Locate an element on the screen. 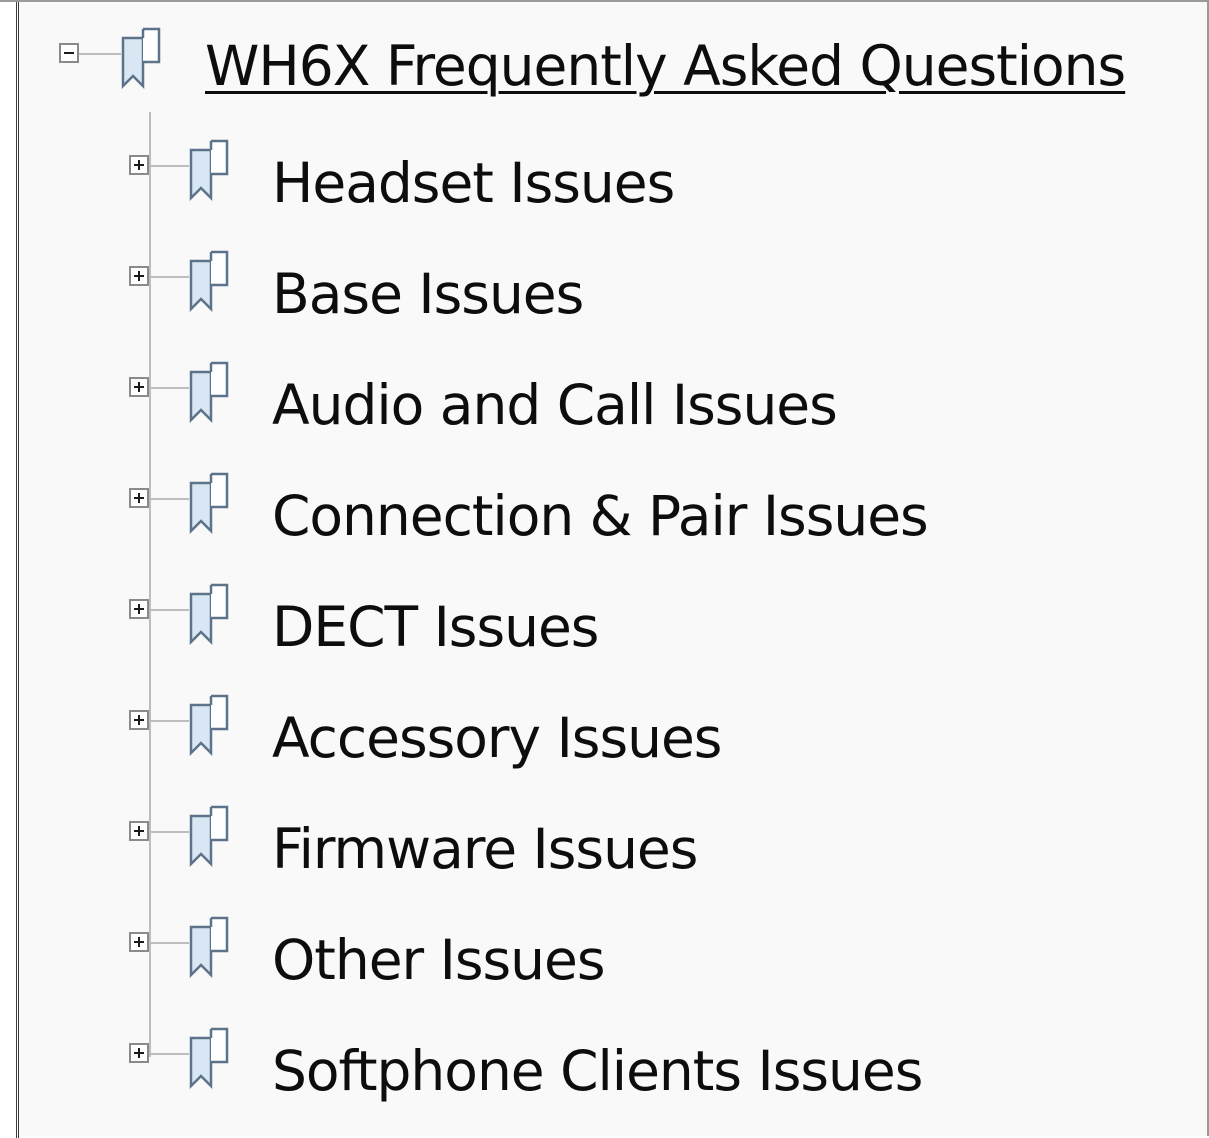 The height and width of the screenshot is (1138, 1209). tree-node-root: WH6X Frequently Asked Questions is located at coordinates (600, 62).